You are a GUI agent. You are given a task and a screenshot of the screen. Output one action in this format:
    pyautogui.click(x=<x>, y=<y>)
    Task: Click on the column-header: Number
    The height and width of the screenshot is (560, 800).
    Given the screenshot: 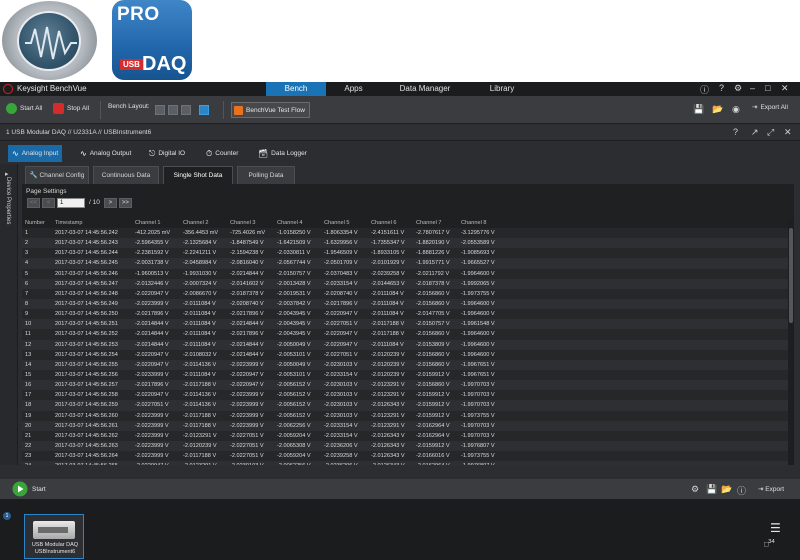 What is the action you would take?
    pyautogui.click(x=37, y=223)
    